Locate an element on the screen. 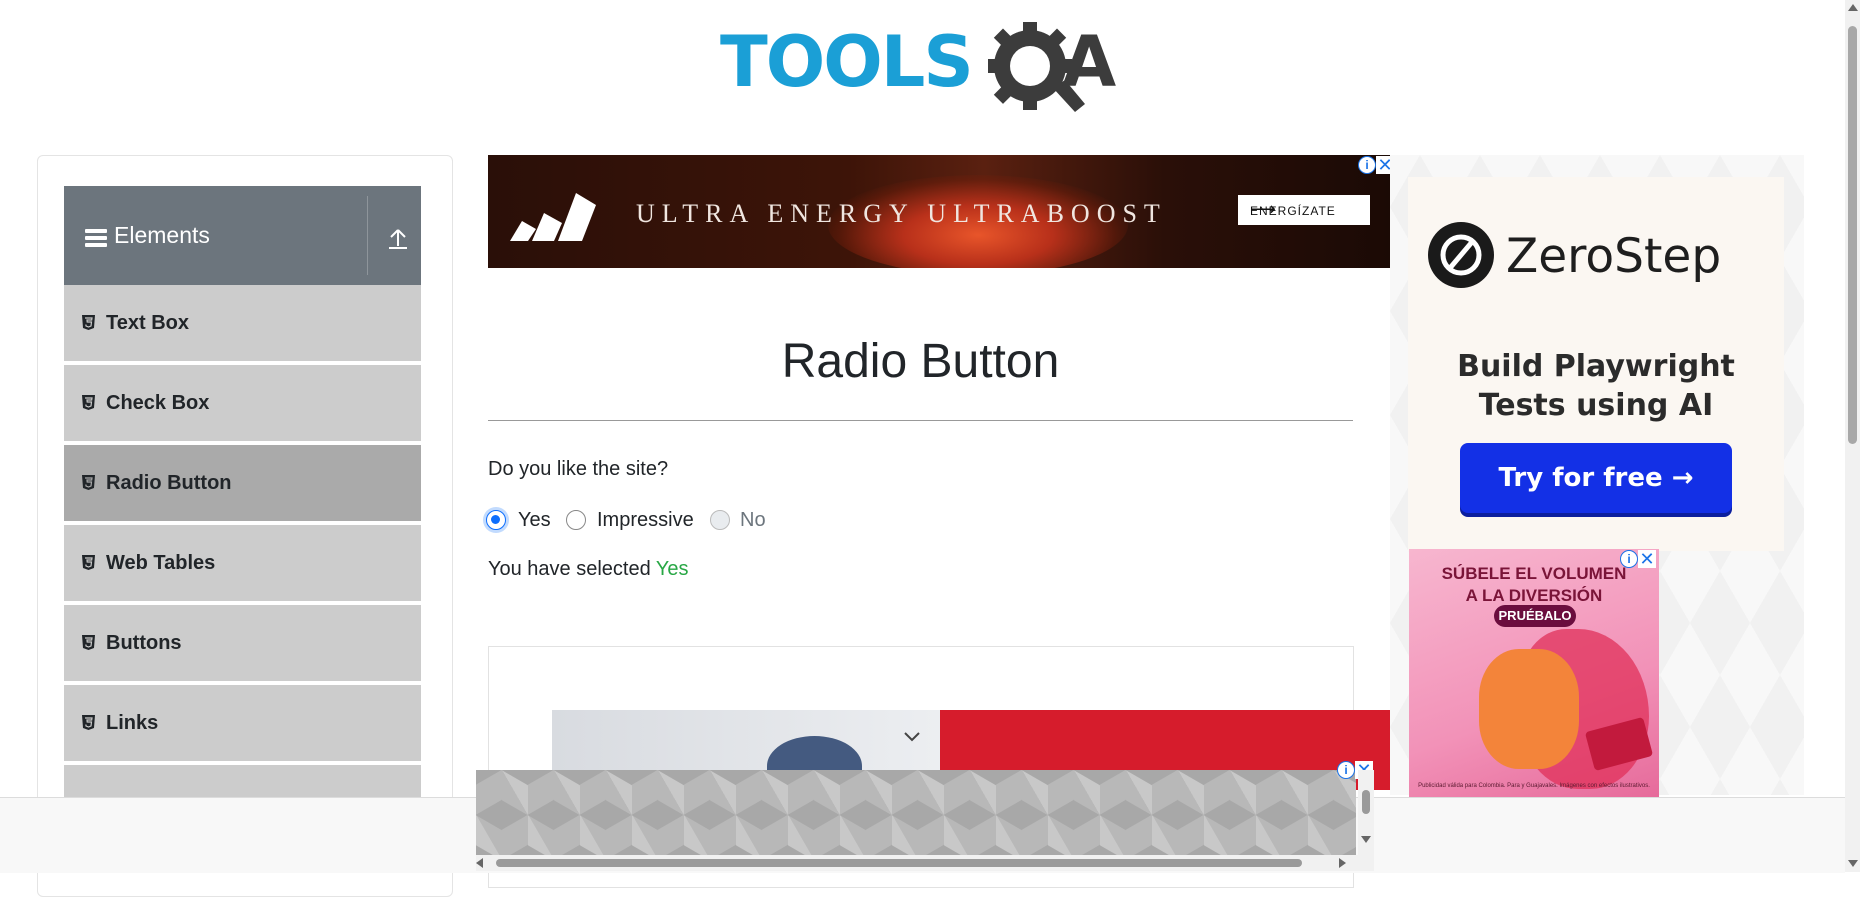 This screenshot has width=1860, height=897. sidebar-item-label: Buttons is located at coordinates (144, 643).